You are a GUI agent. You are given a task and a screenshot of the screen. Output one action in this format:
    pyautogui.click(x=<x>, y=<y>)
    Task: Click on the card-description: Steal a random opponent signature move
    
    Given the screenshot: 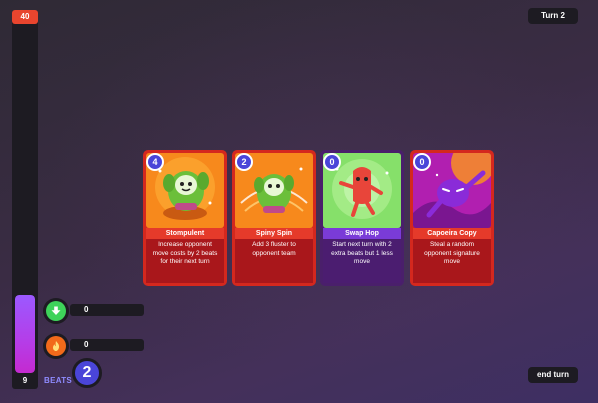 What is the action you would take?
    pyautogui.click(x=452, y=261)
    